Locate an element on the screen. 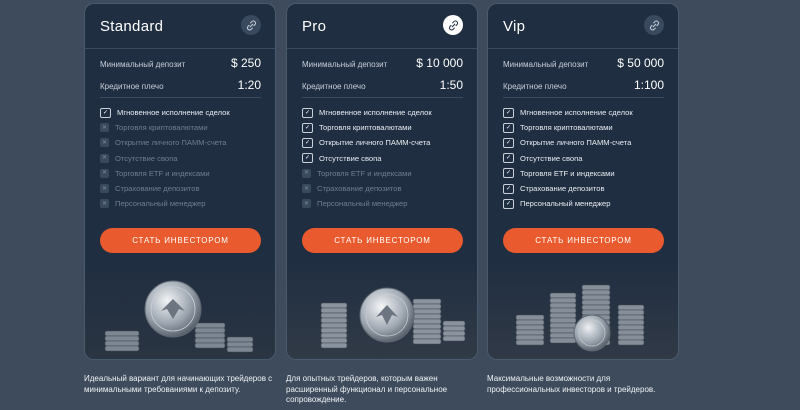 The height and width of the screenshot is (410, 800). min-deposit-row: Минимальный депозит $ 10 000 is located at coordinates (382, 64).